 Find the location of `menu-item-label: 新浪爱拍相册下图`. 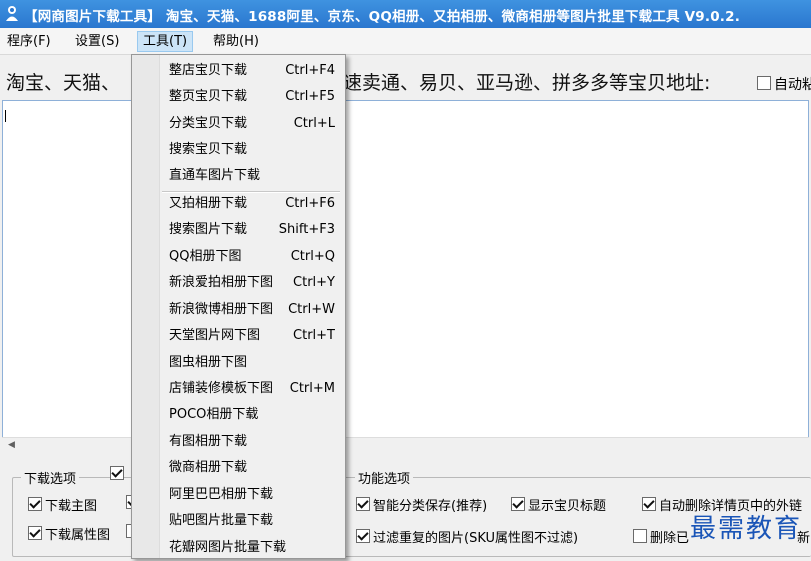

menu-item-label: 新浪爱拍相册下图 is located at coordinates (221, 282).